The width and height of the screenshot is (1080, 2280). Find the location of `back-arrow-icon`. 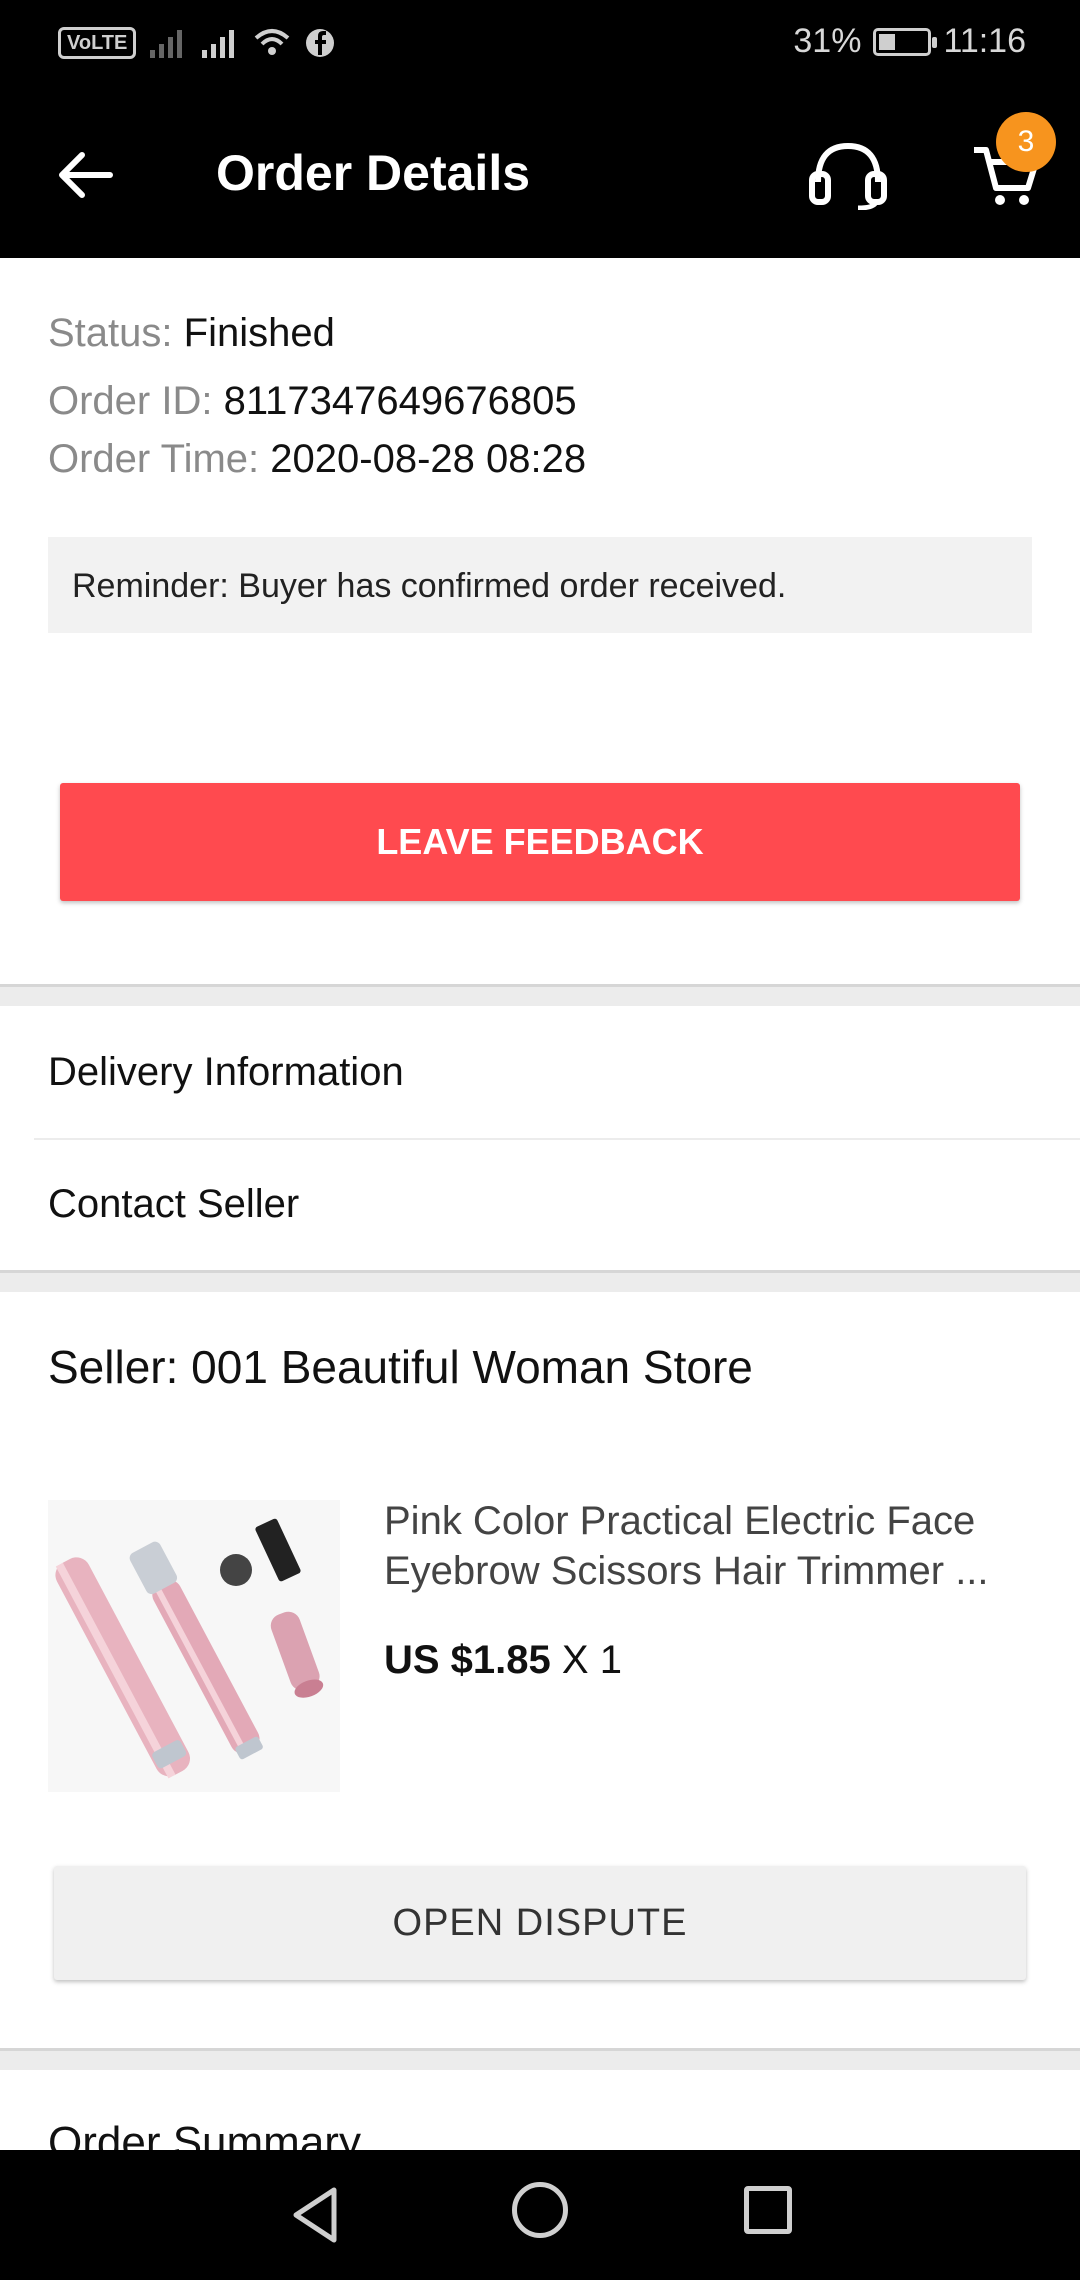

back-arrow-icon is located at coordinates (85, 175).